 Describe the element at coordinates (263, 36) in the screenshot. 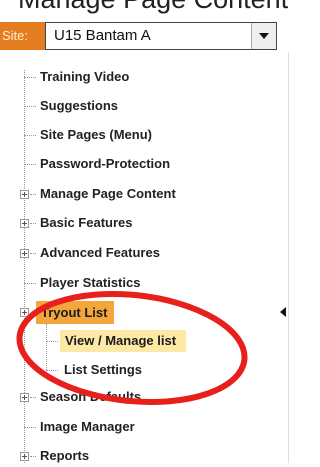

I see `chevron-down-icon` at that location.